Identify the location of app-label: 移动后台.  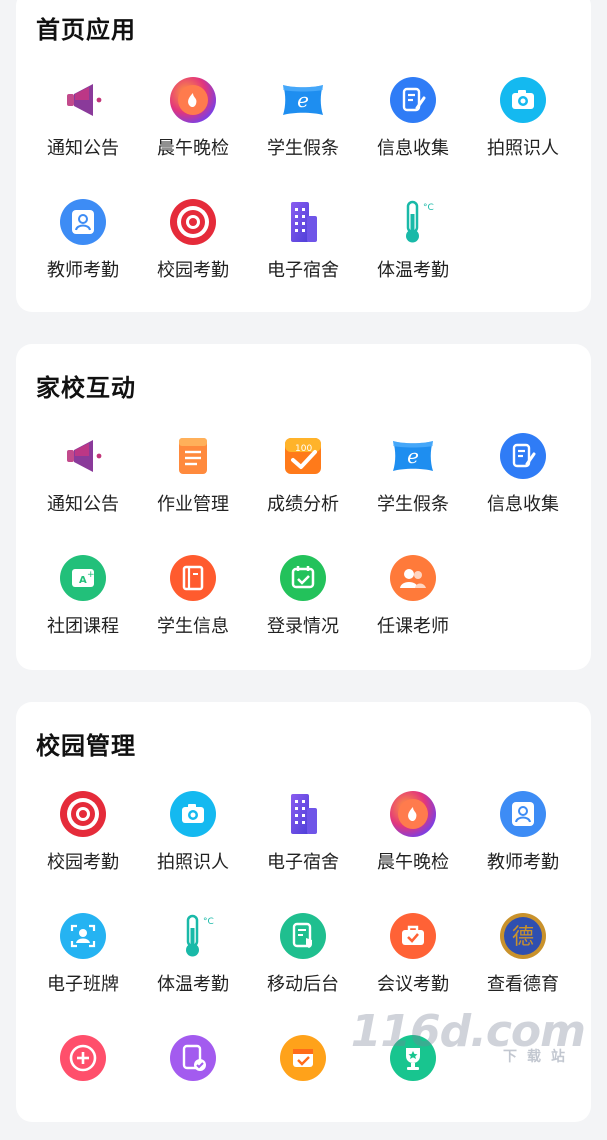
(303, 984).